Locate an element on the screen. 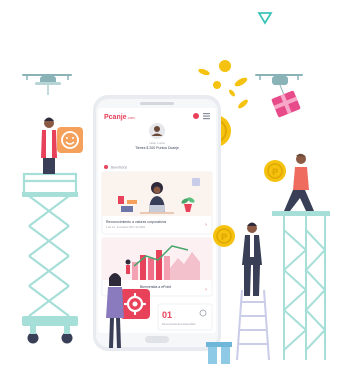 This screenshot has height=368, width=347. points-text: Tienes $ 200 Puntos Dcanje is located at coordinates (157, 148).